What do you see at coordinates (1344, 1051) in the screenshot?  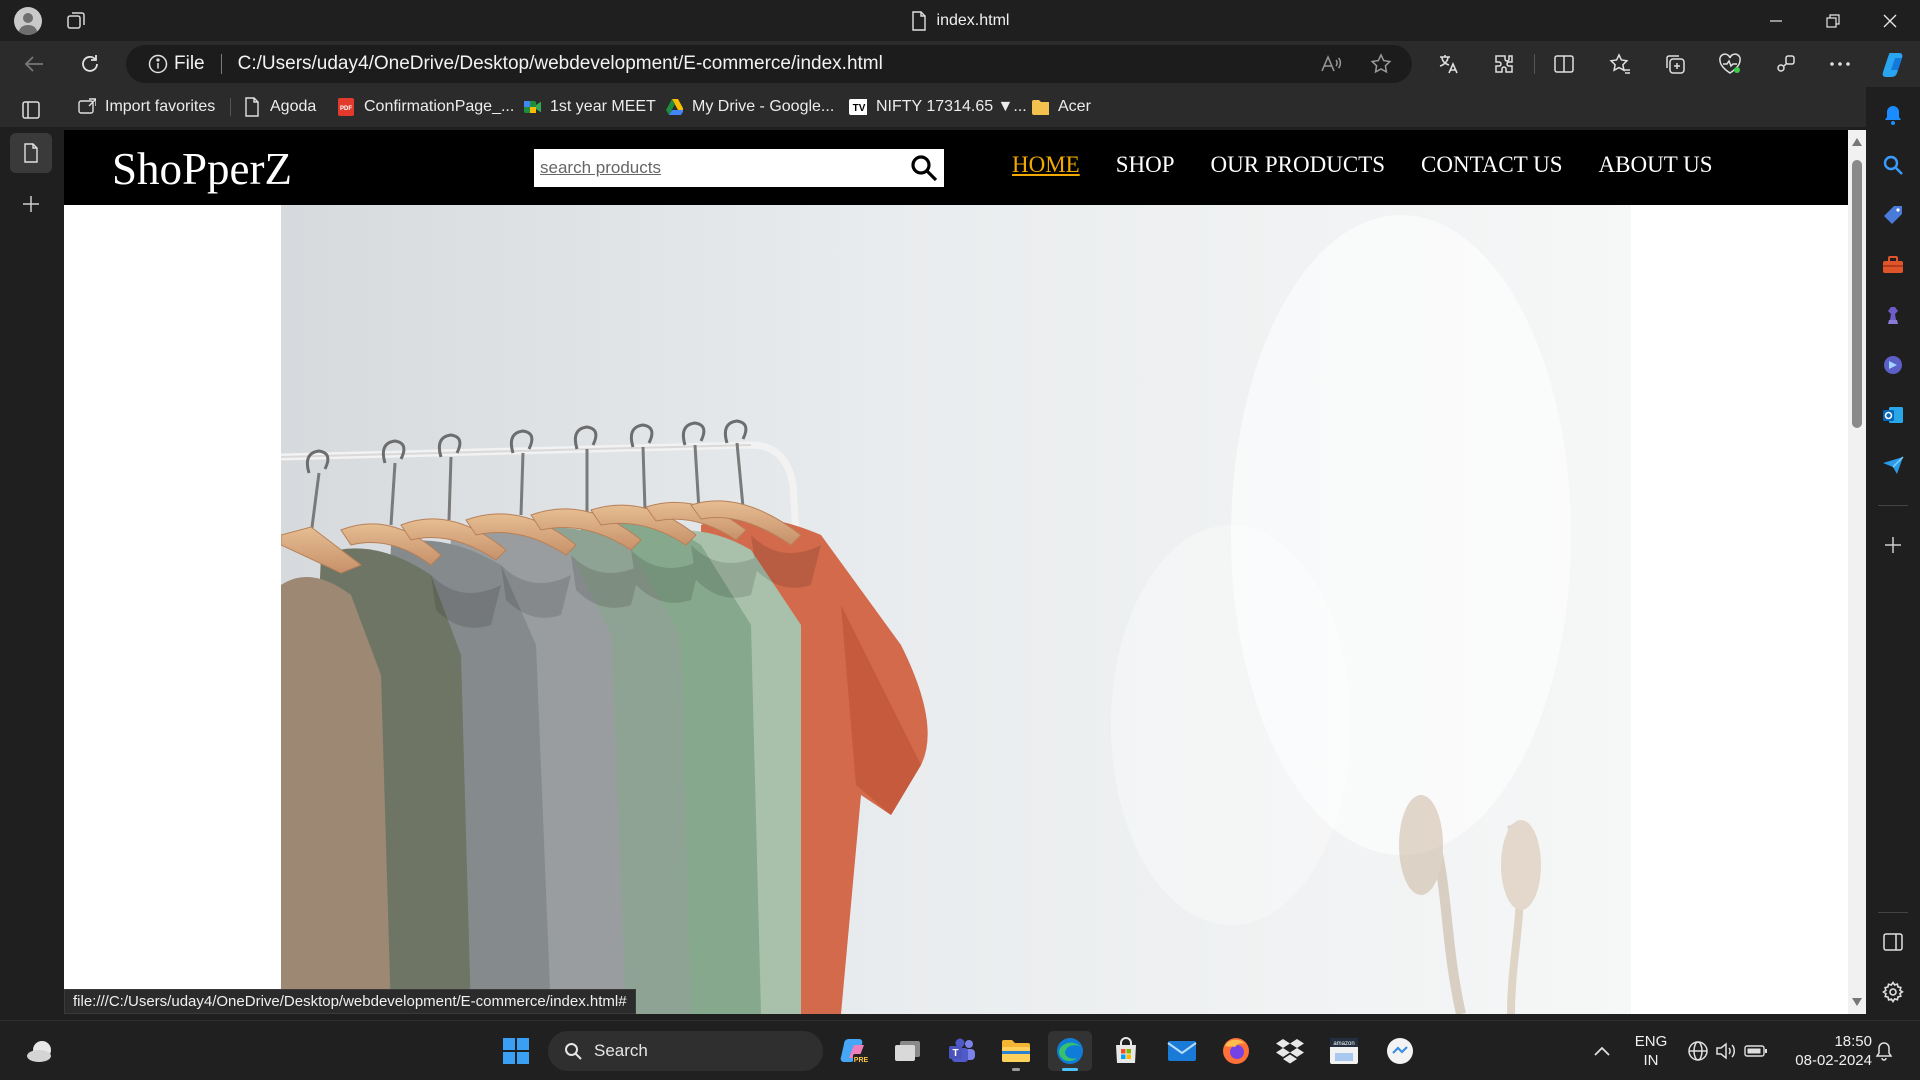 I see `amazon-app: amazon` at bounding box center [1344, 1051].